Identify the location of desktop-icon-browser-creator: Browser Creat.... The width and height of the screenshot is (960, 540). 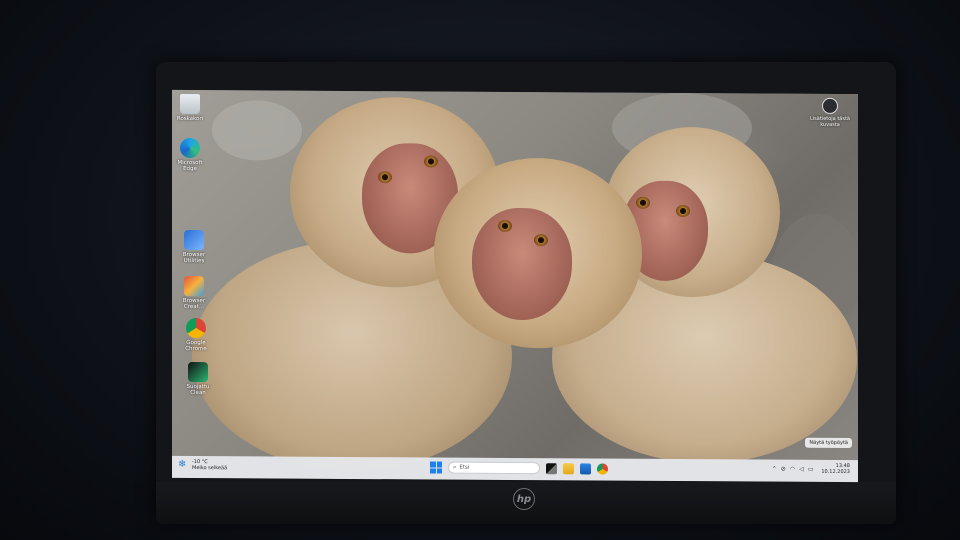
(194, 293).